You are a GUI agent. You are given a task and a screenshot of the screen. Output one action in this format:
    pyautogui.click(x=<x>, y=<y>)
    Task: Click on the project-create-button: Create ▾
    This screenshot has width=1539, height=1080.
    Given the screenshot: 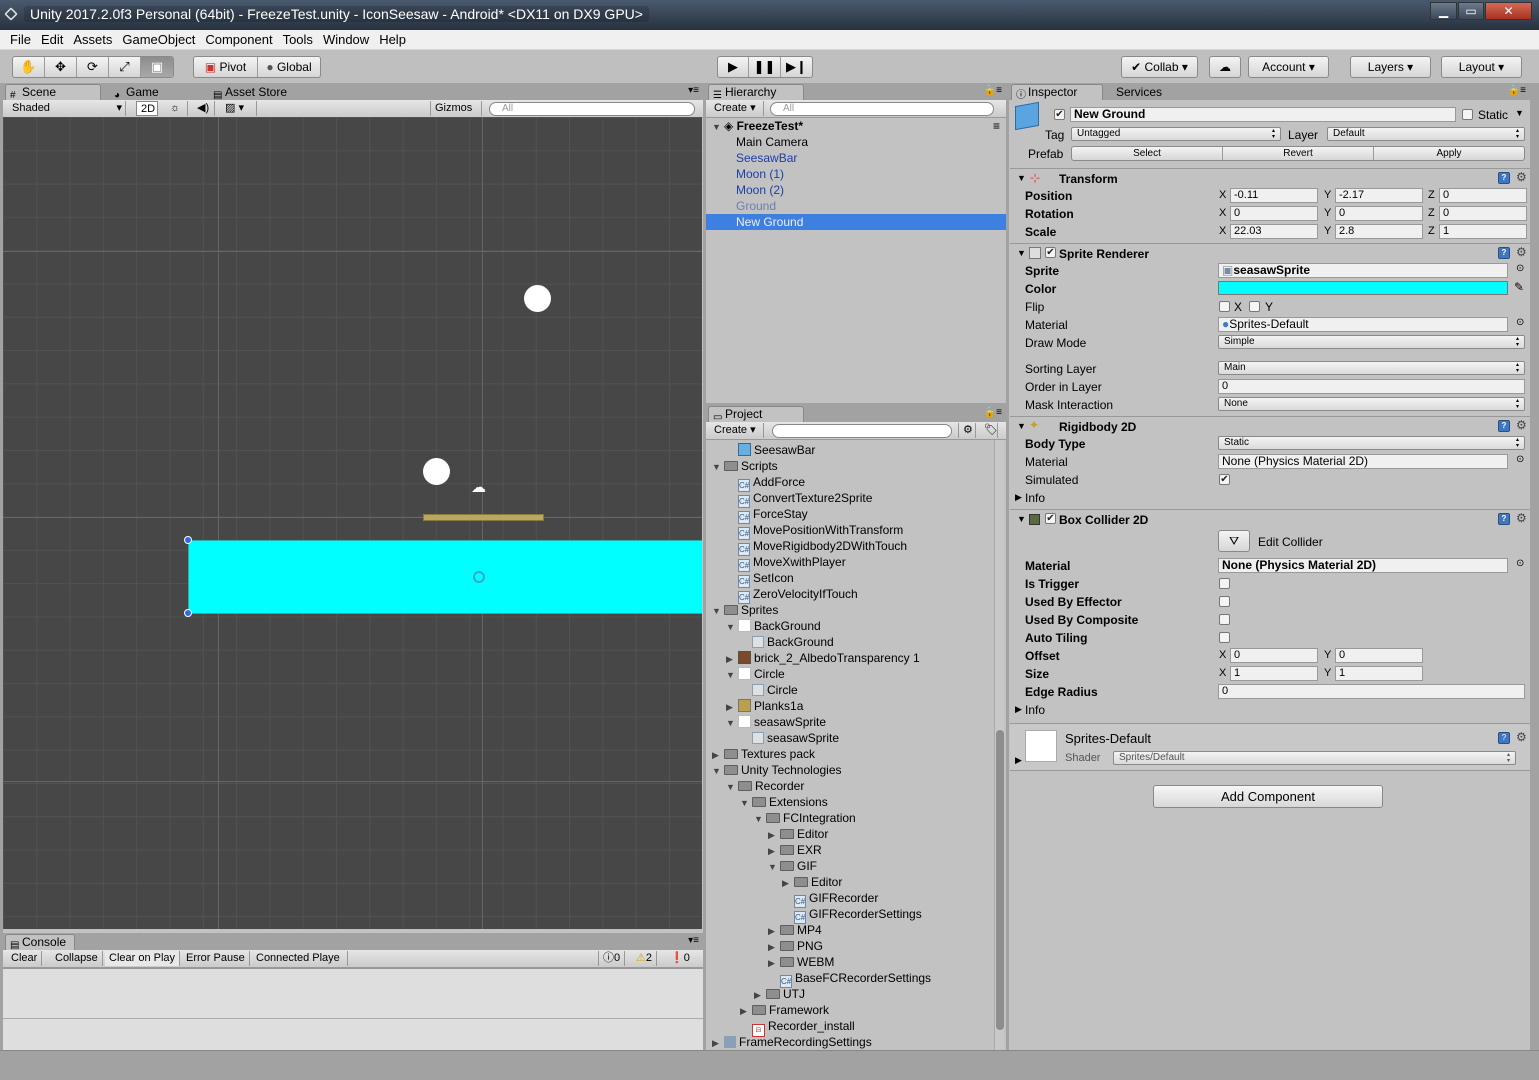 What is the action you would take?
    pyautogui.click(x=737, y=430)
    